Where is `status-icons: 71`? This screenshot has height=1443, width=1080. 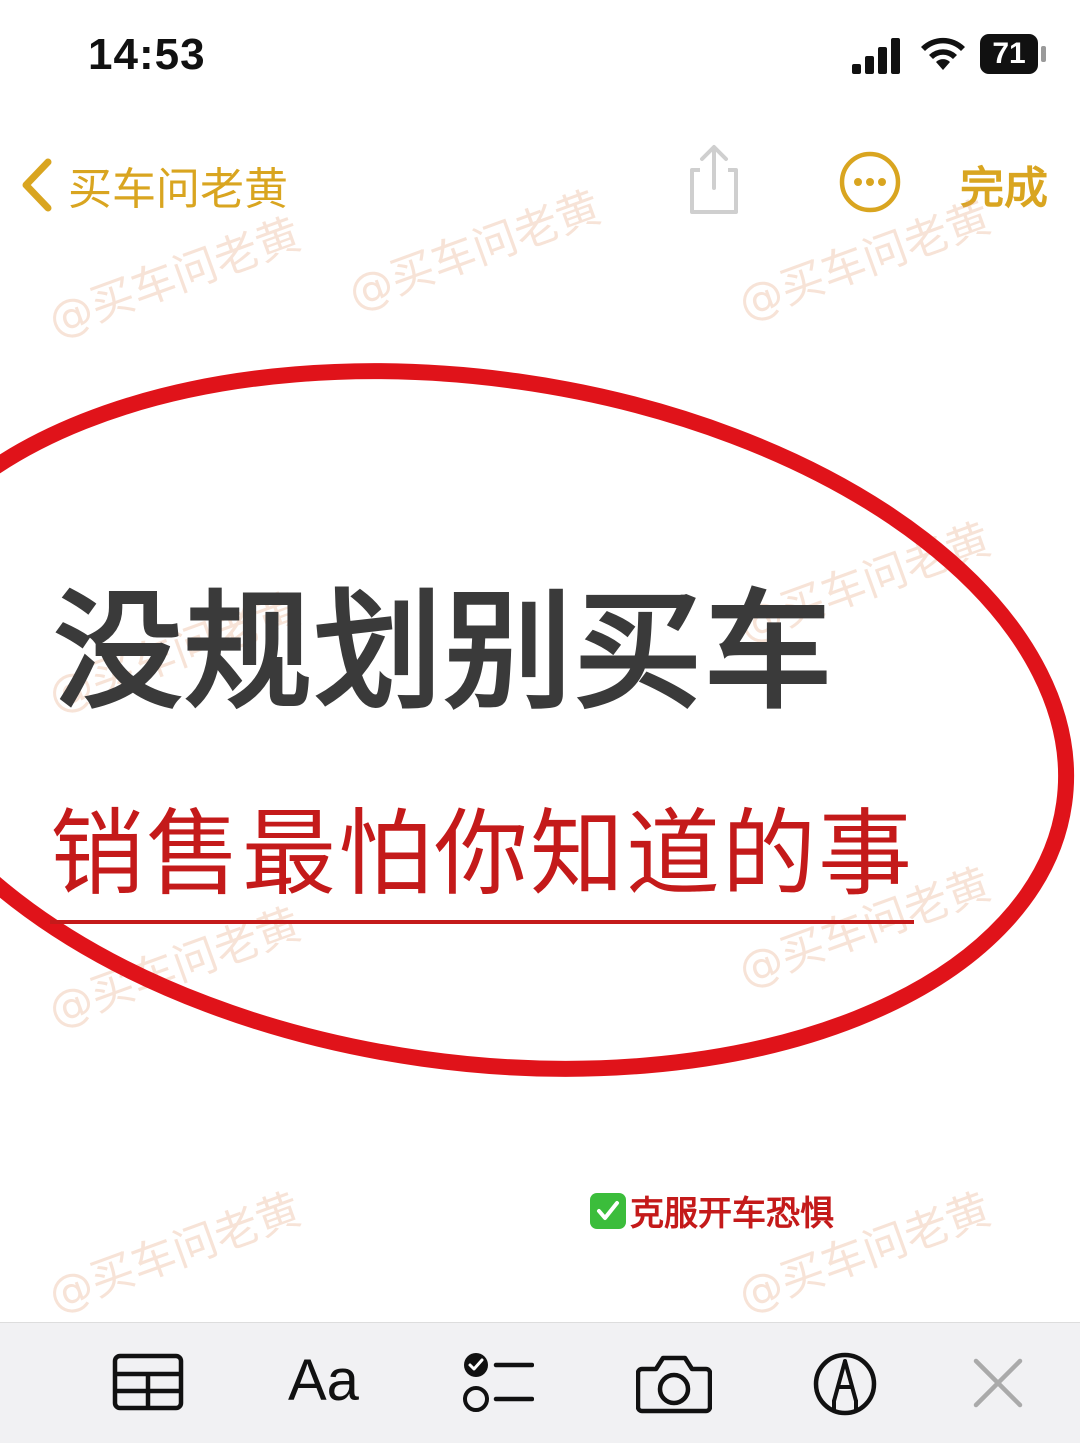
status-icons: 71 is located at coordinates (952, 56).